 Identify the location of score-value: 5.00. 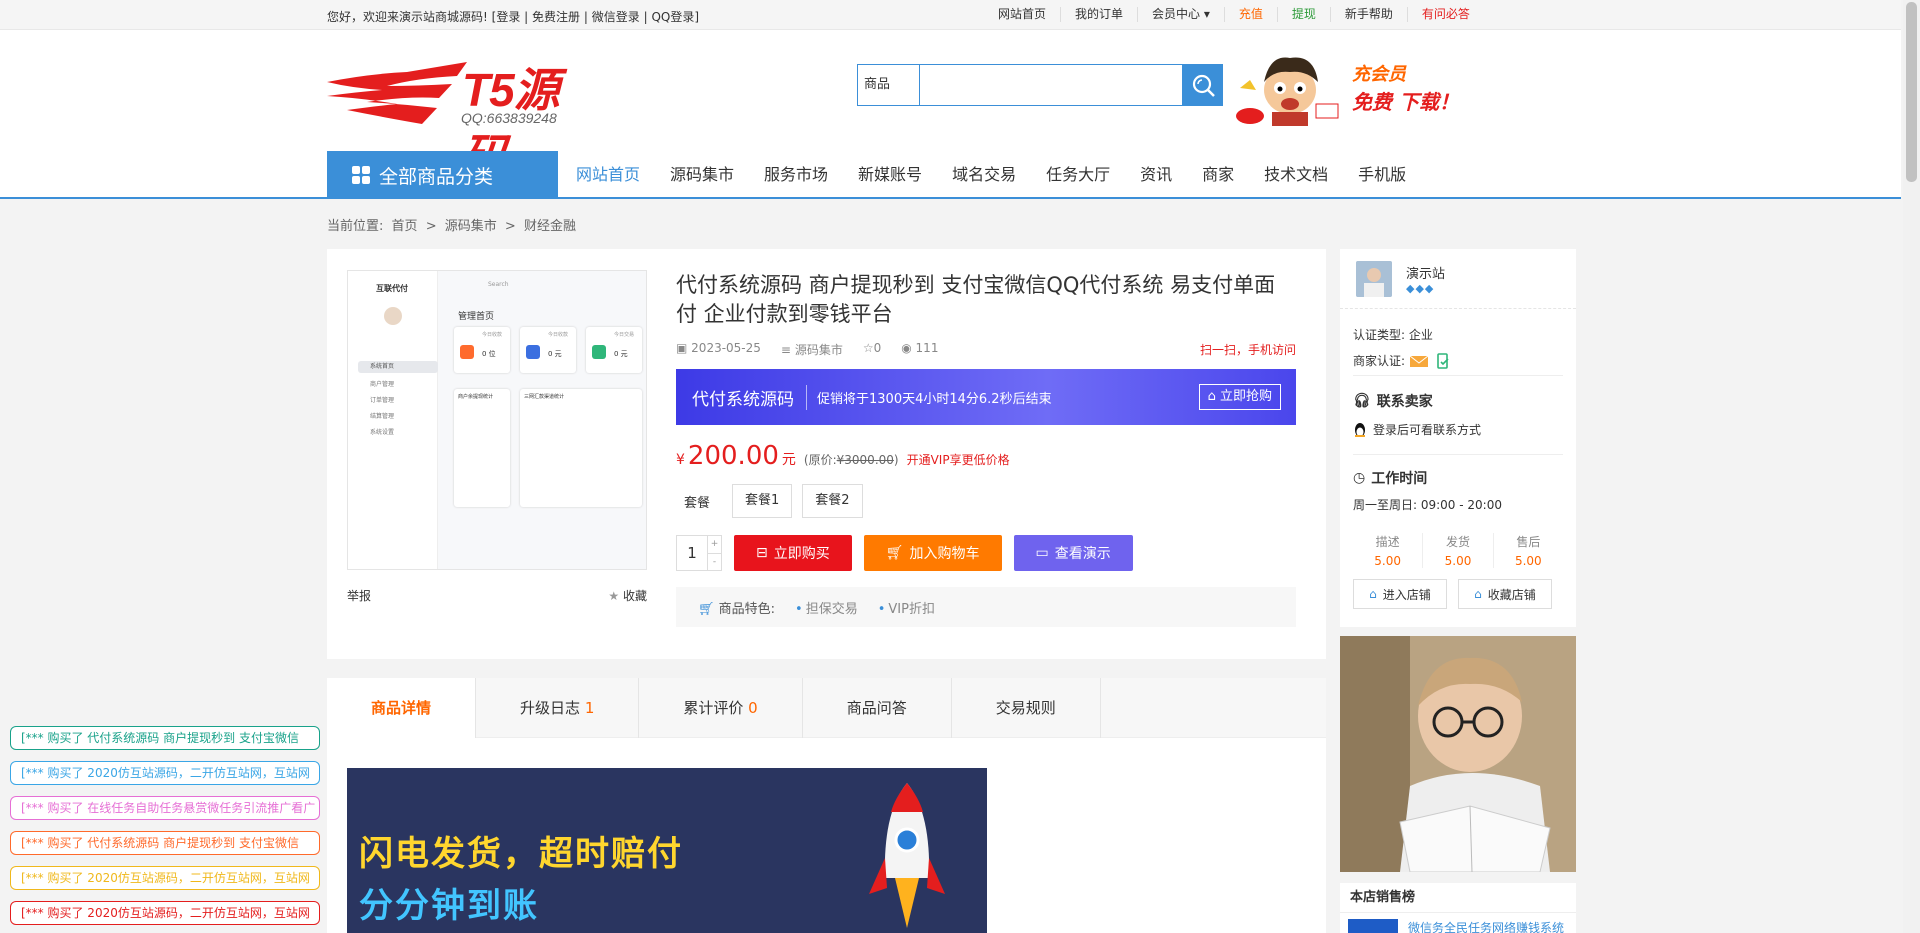
(1388, 561).